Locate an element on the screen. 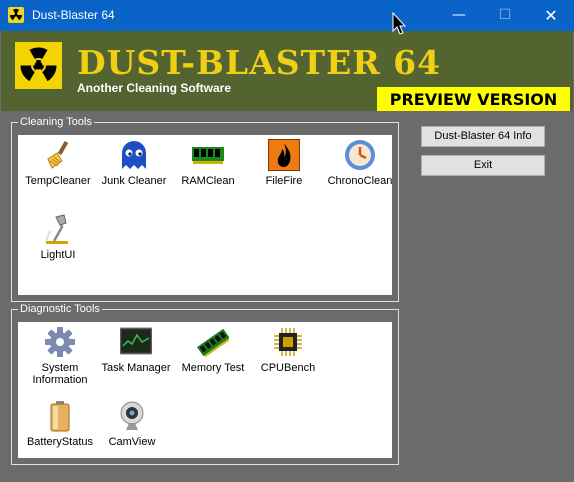 The image size is (574, 482). tool-label: FileFire is located at coordinates (284, 181).